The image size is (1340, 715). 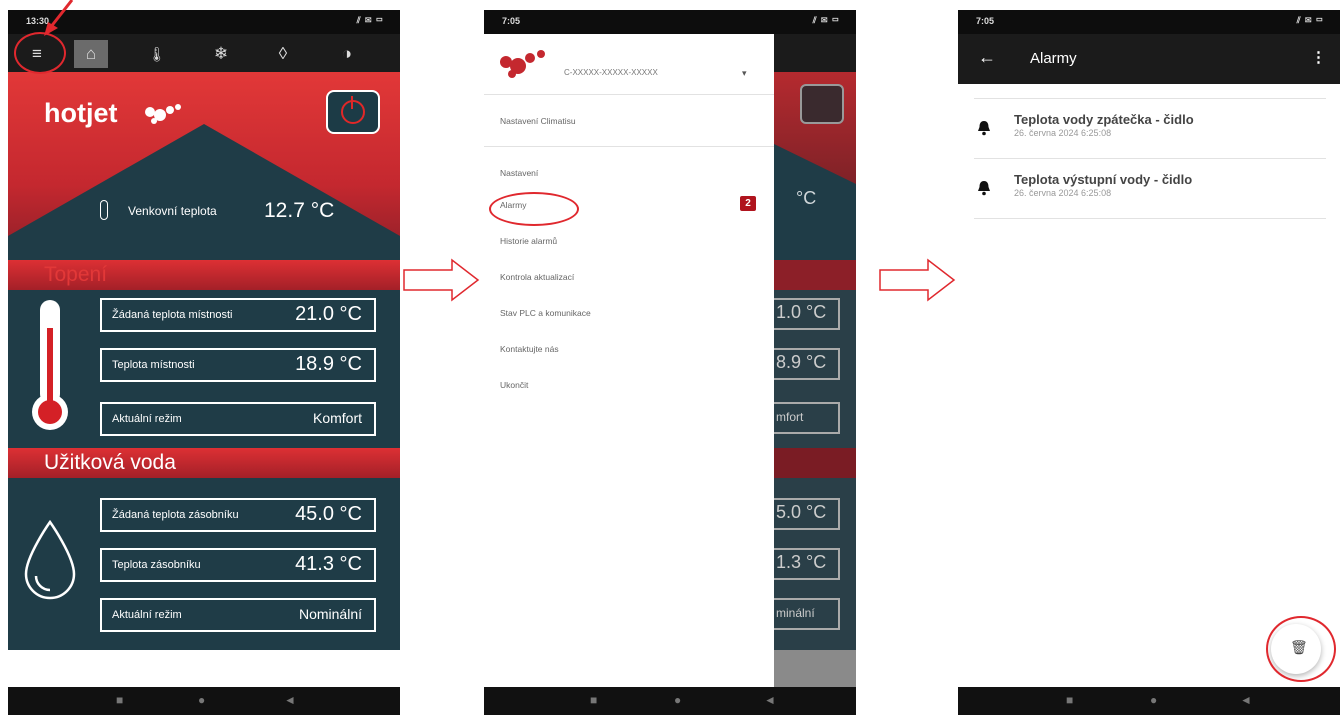 What do you see at coordinates (328, 314) in the screenshot?
I see `row-value: 21.0 °C` at bounding box center [328, 314].